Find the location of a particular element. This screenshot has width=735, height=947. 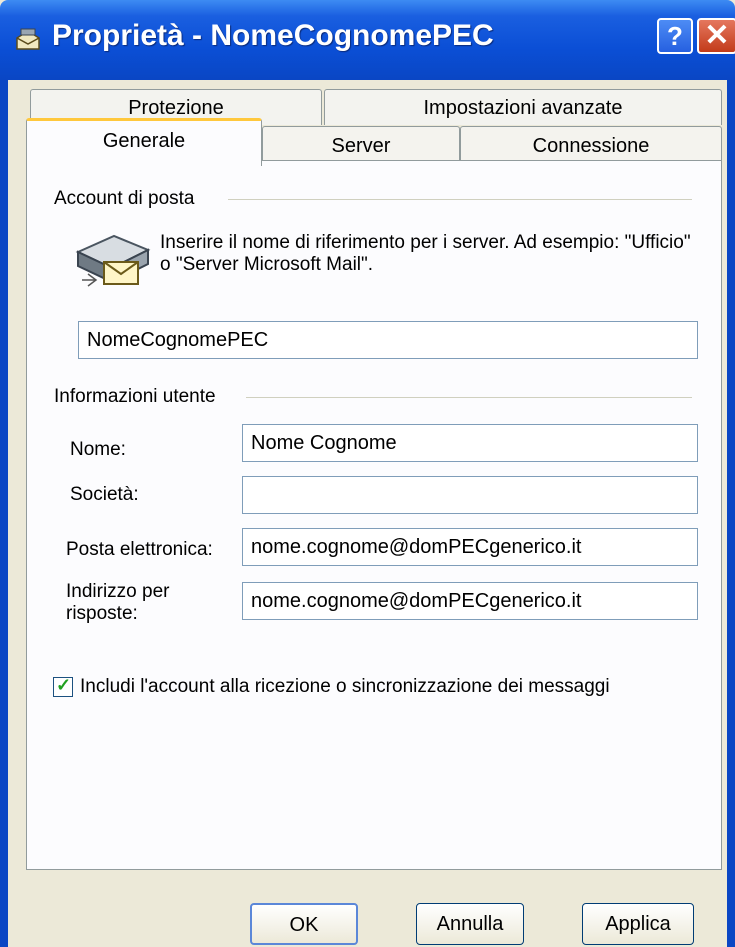

company-label: Società: is located at coordinates (104, 494).